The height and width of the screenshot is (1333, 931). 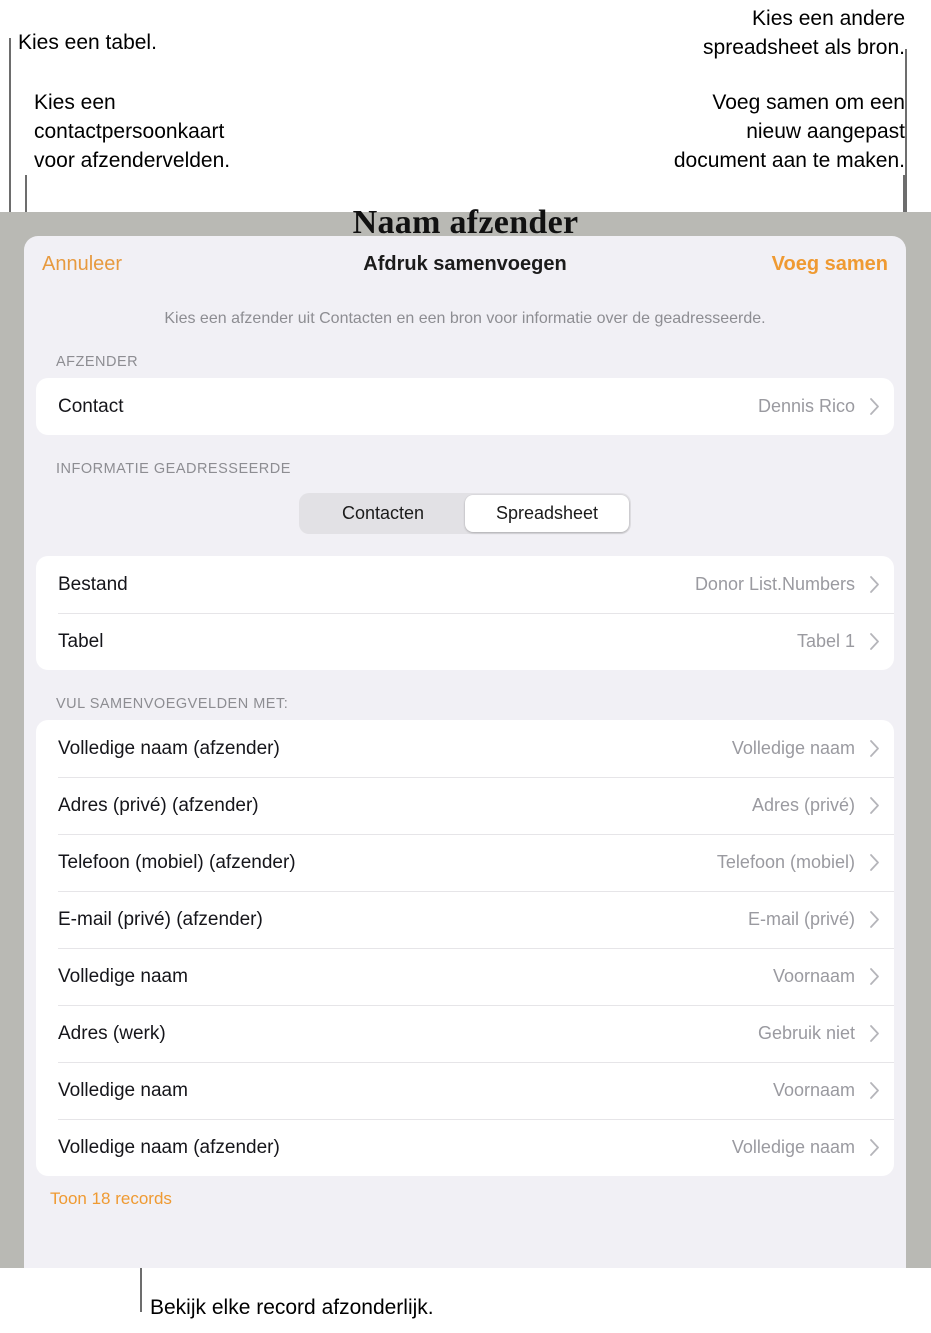 What do you see at coordinates (141, 1287) in the screenshot?
I see `leader-line-records-vertical` at bounding box center [141, 1287].